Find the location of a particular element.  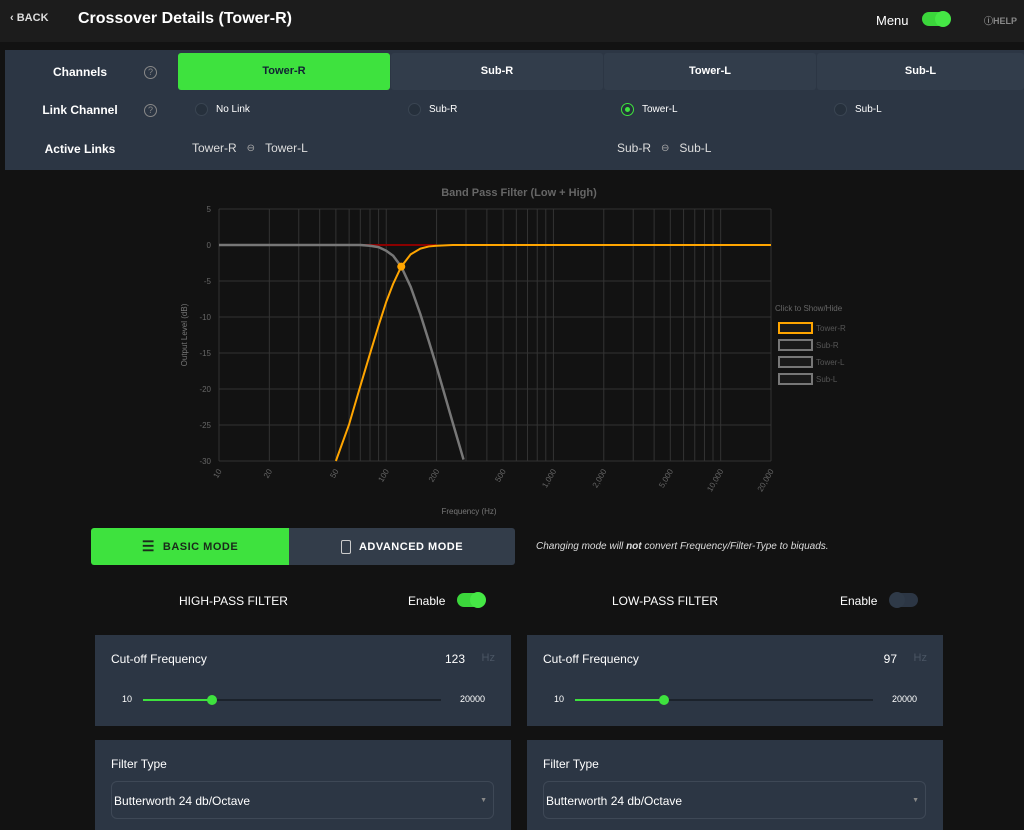

y-tick-label: -25 is located at coordinates (205, 425).